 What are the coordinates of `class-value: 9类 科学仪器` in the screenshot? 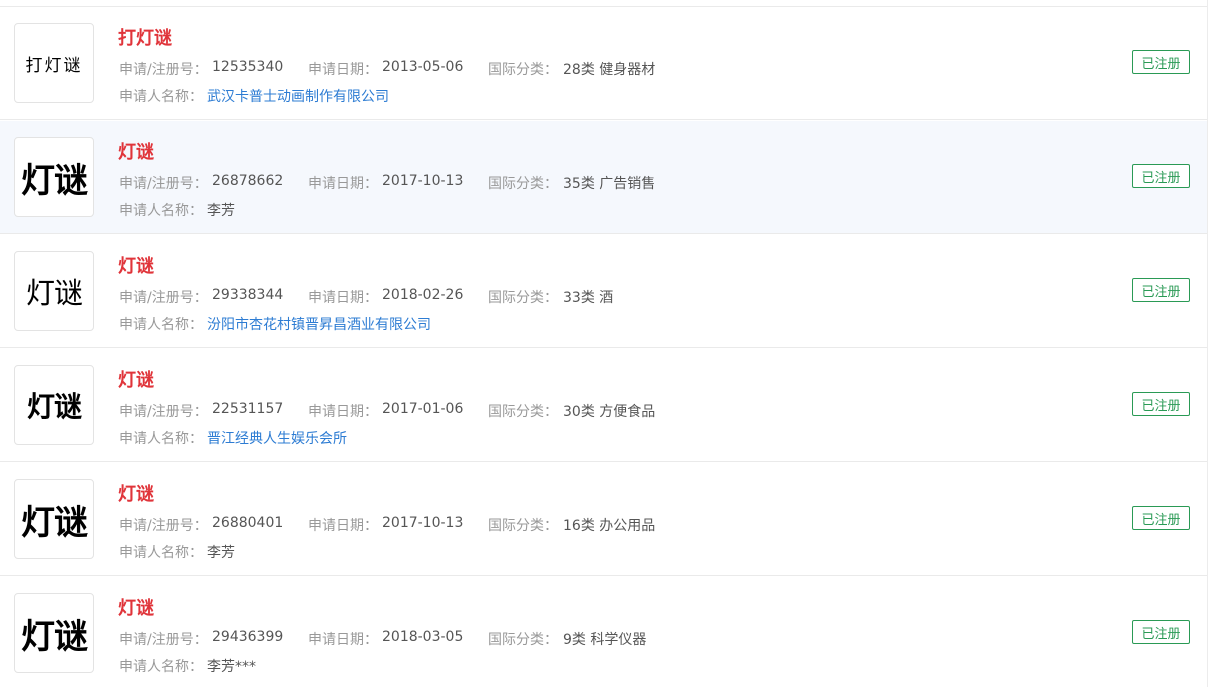 It's located at (605, 640).